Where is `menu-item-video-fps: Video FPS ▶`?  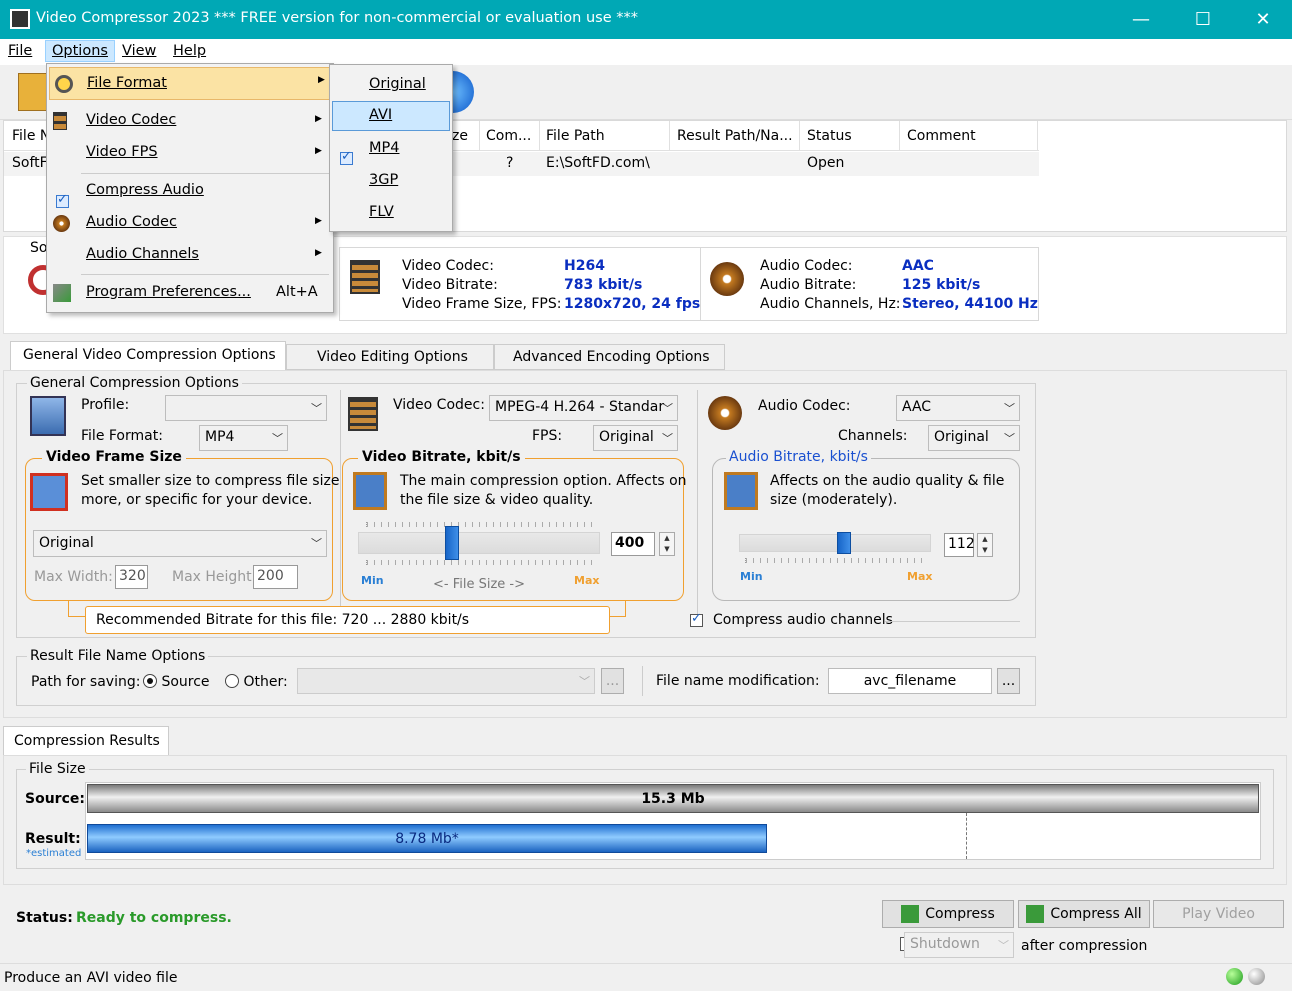
menu-item-video-fps: Video FPS ▶ is located at coordinates (191, 154).